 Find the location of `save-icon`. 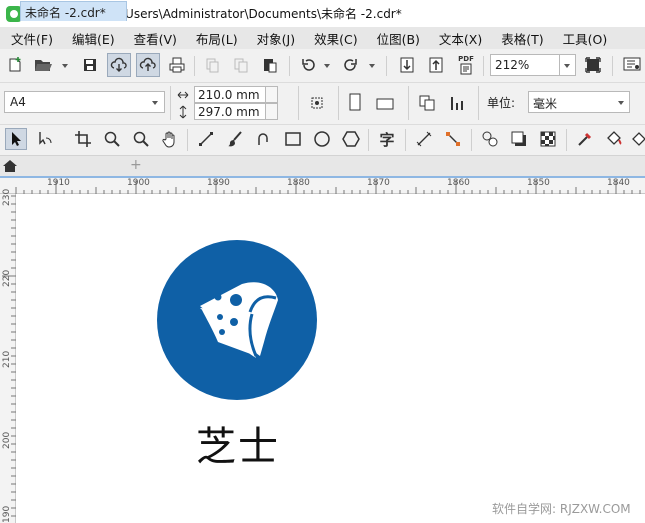

save-icon is located at coordinates (90, 65).